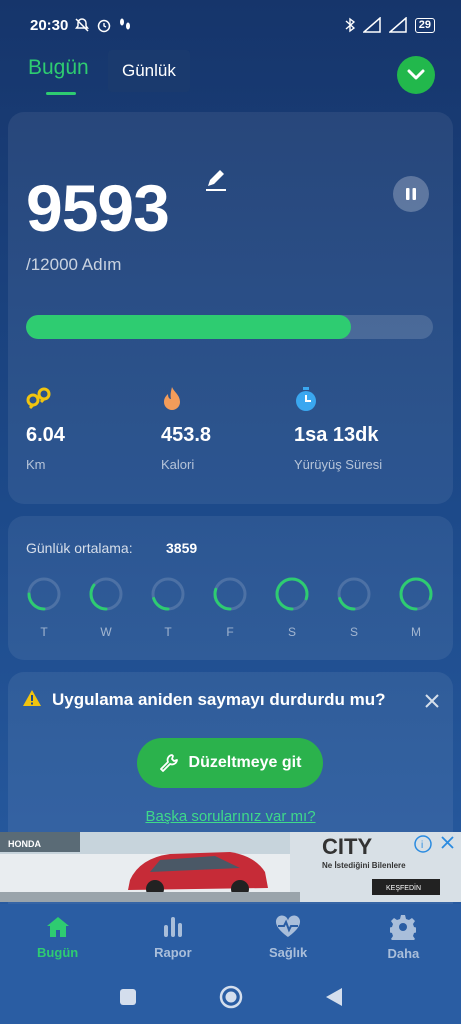 The width and height of the screenshot is (461, 1024). I want to click on ad-tagline: Ne İstediğini Bilenlere, so click(364, 865).